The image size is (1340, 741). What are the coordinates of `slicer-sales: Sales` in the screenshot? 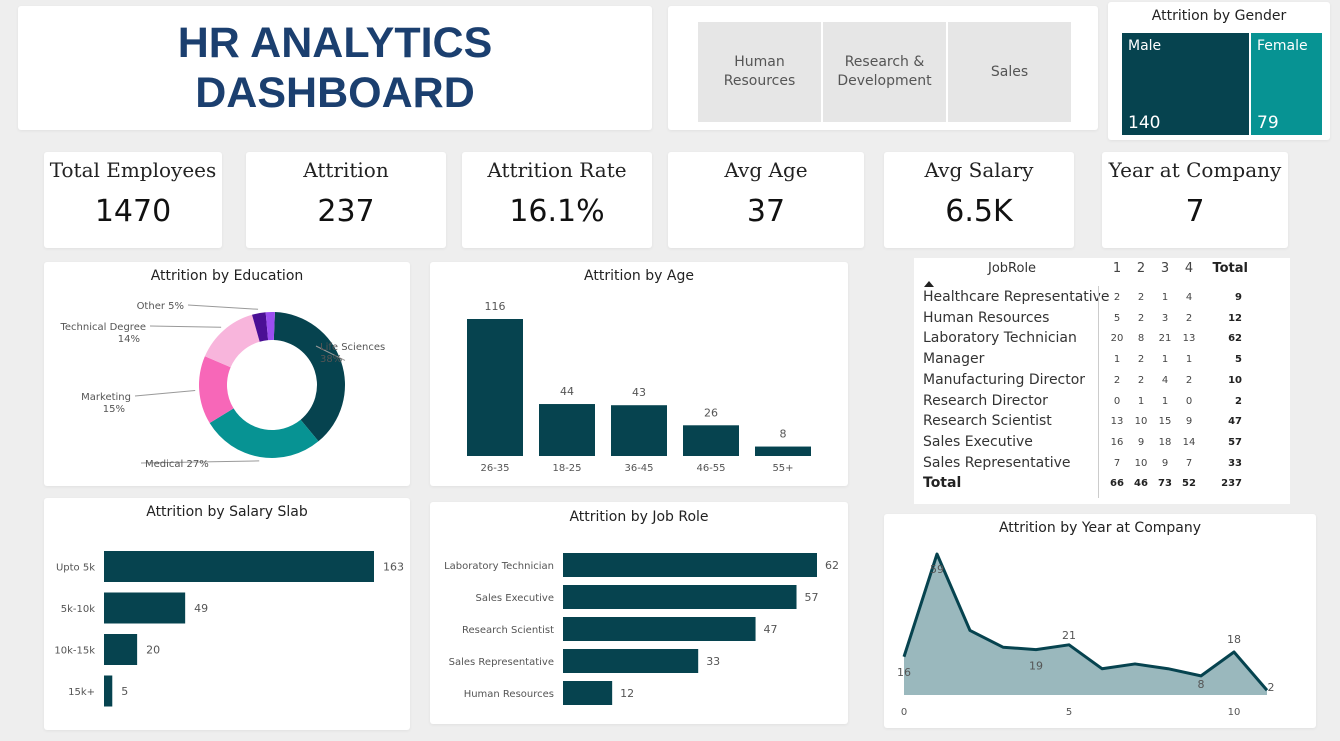 It's located at (1009, 72).